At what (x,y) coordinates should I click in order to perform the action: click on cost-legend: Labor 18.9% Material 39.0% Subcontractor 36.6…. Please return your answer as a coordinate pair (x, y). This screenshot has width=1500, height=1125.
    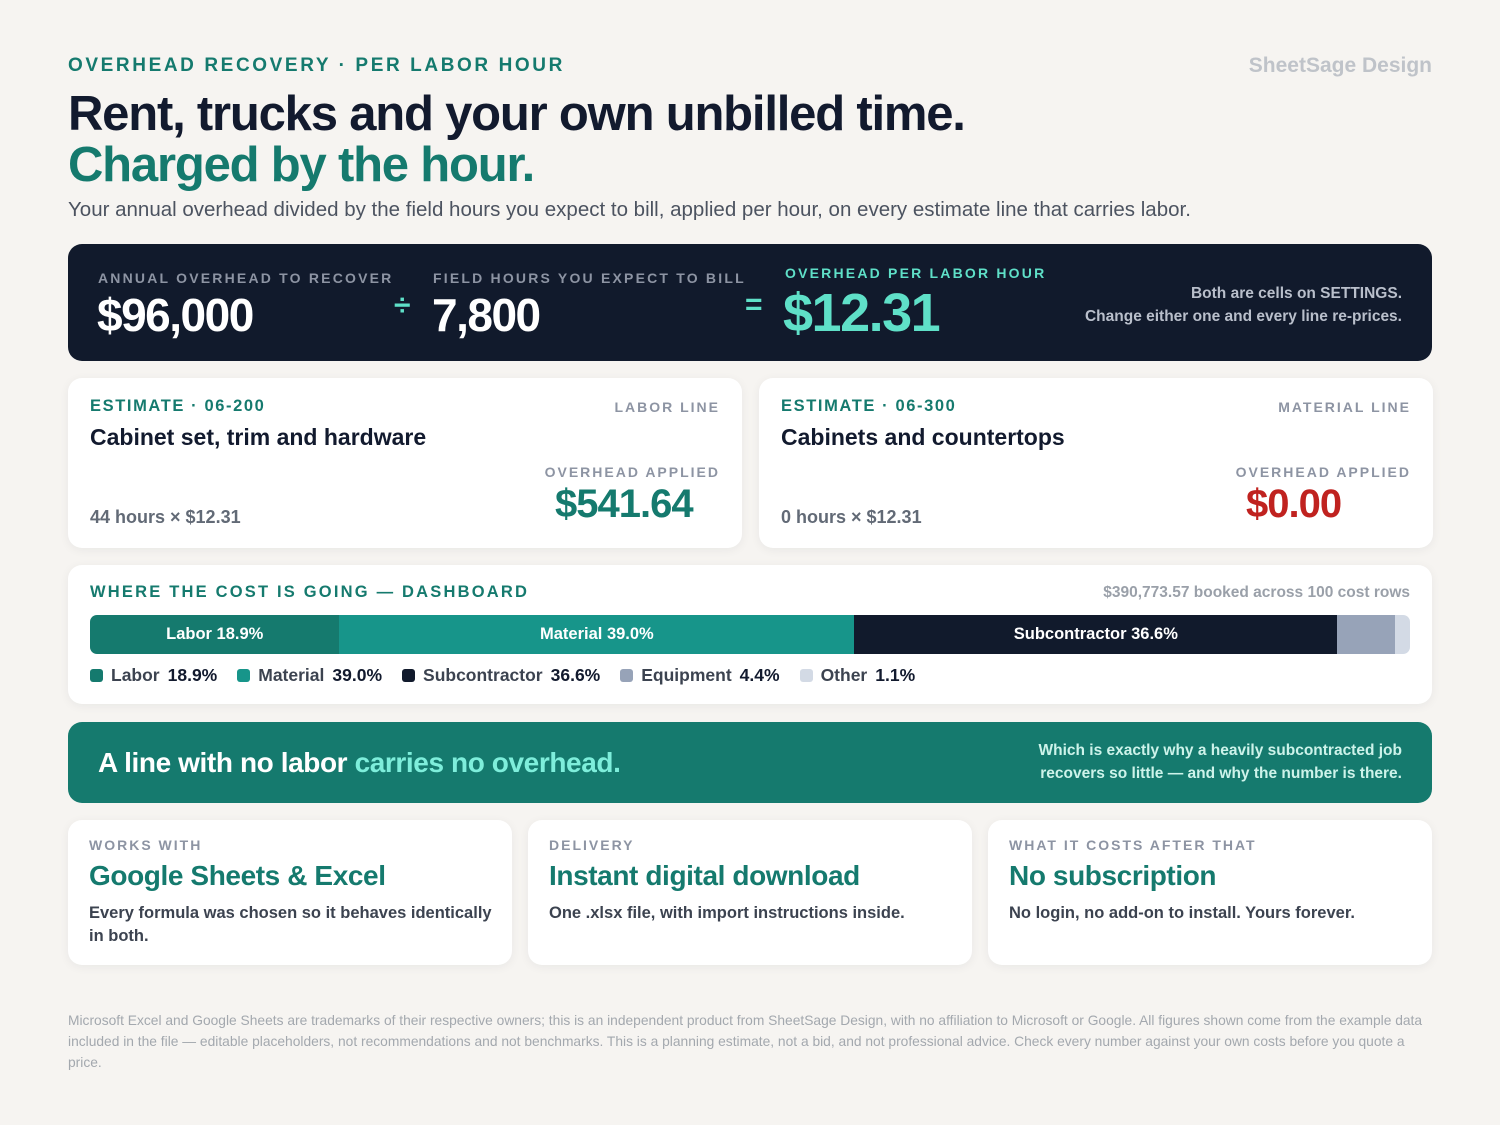
    Looking at the image, I should click on (512, 675).